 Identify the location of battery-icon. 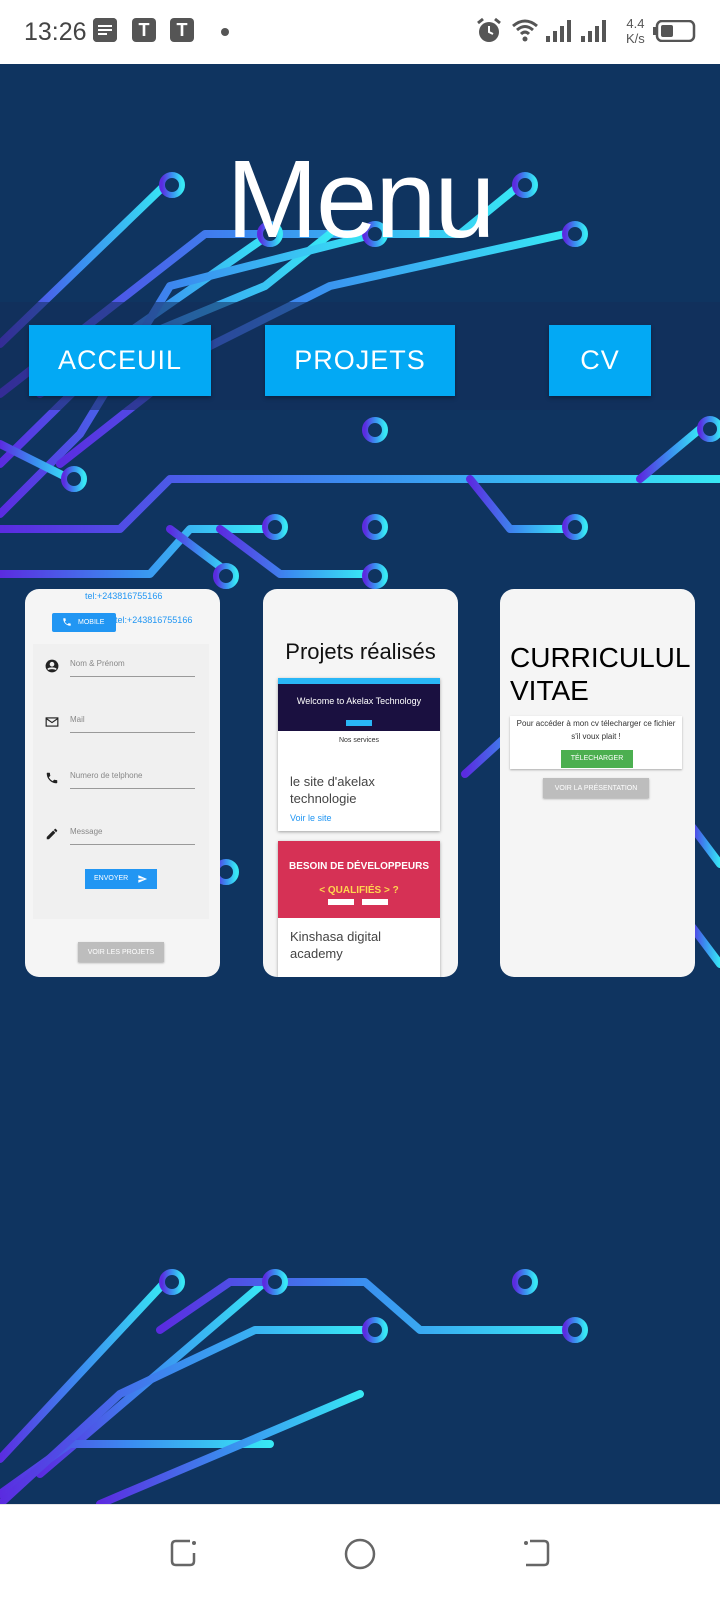
(674, 31).